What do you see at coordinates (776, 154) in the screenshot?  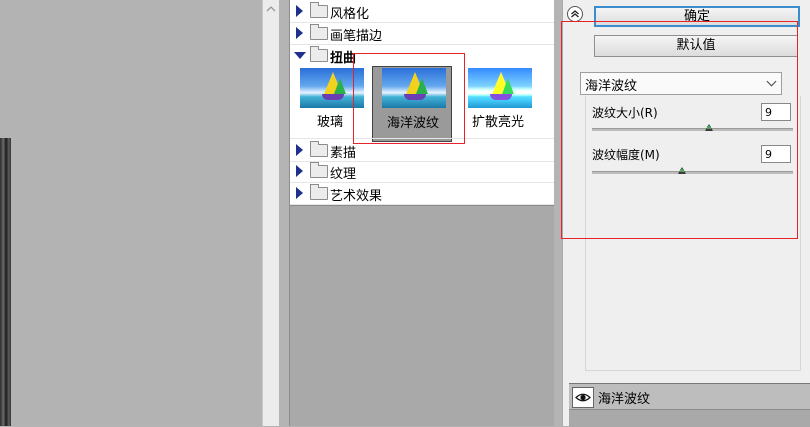 I see `ripple-magnitude-field: 9` at bounding box center [776, 154].